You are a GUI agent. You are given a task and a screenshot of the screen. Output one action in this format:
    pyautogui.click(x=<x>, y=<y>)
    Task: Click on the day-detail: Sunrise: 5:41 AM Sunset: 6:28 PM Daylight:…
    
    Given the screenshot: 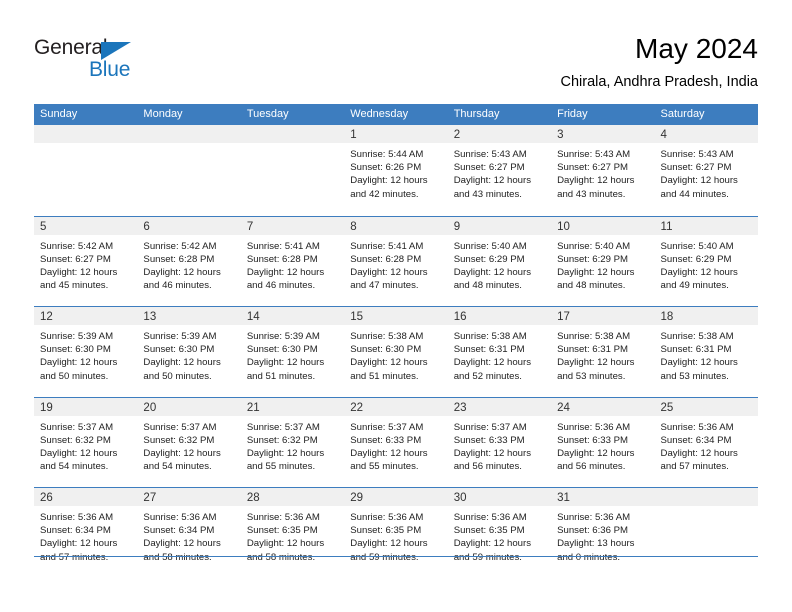 What is the action you would take?
    pyautogui.click(x=395, y=264)
    